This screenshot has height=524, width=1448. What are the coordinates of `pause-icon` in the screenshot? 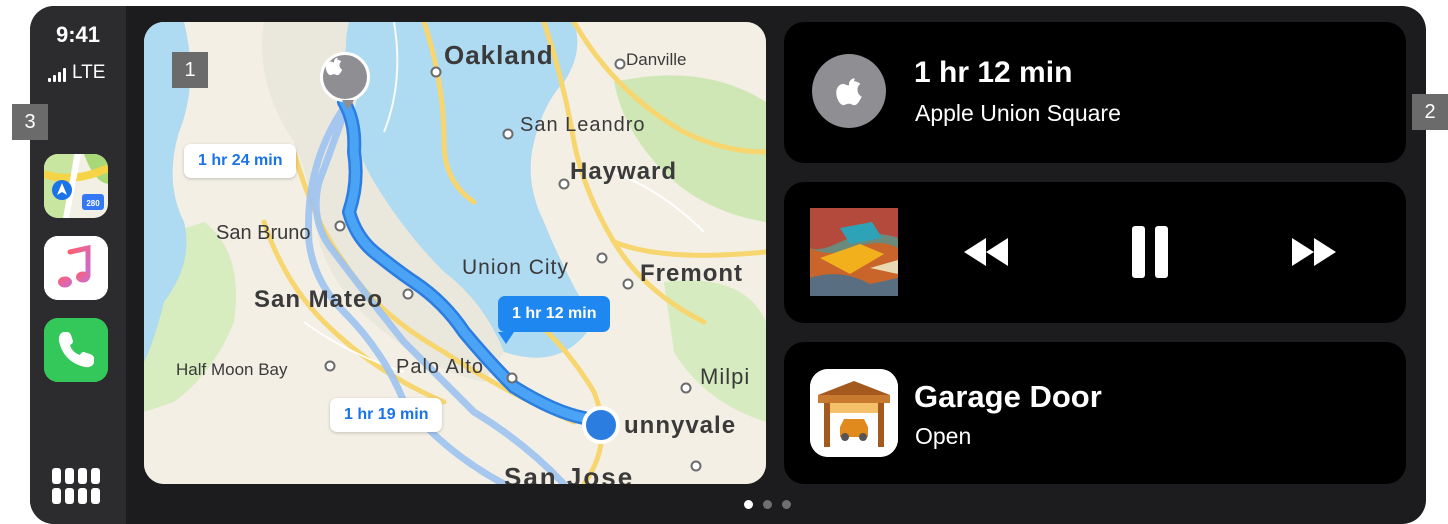 It's located at (1150, 252).